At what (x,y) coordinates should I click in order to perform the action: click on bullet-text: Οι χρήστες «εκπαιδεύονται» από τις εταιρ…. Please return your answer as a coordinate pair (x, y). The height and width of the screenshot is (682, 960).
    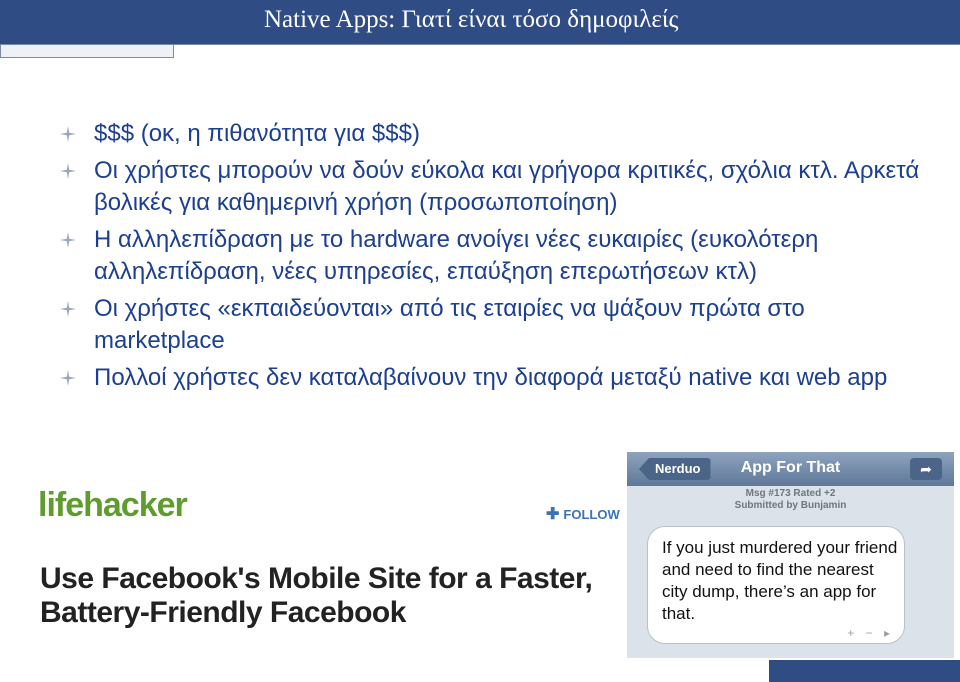
    Looking at the image, I should click on (449, 324).